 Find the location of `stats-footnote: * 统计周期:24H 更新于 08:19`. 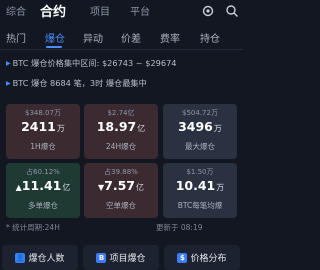

stats-footnote: * 统计周期:24H 更新于 08:19 is located at coordinates (104, 227).